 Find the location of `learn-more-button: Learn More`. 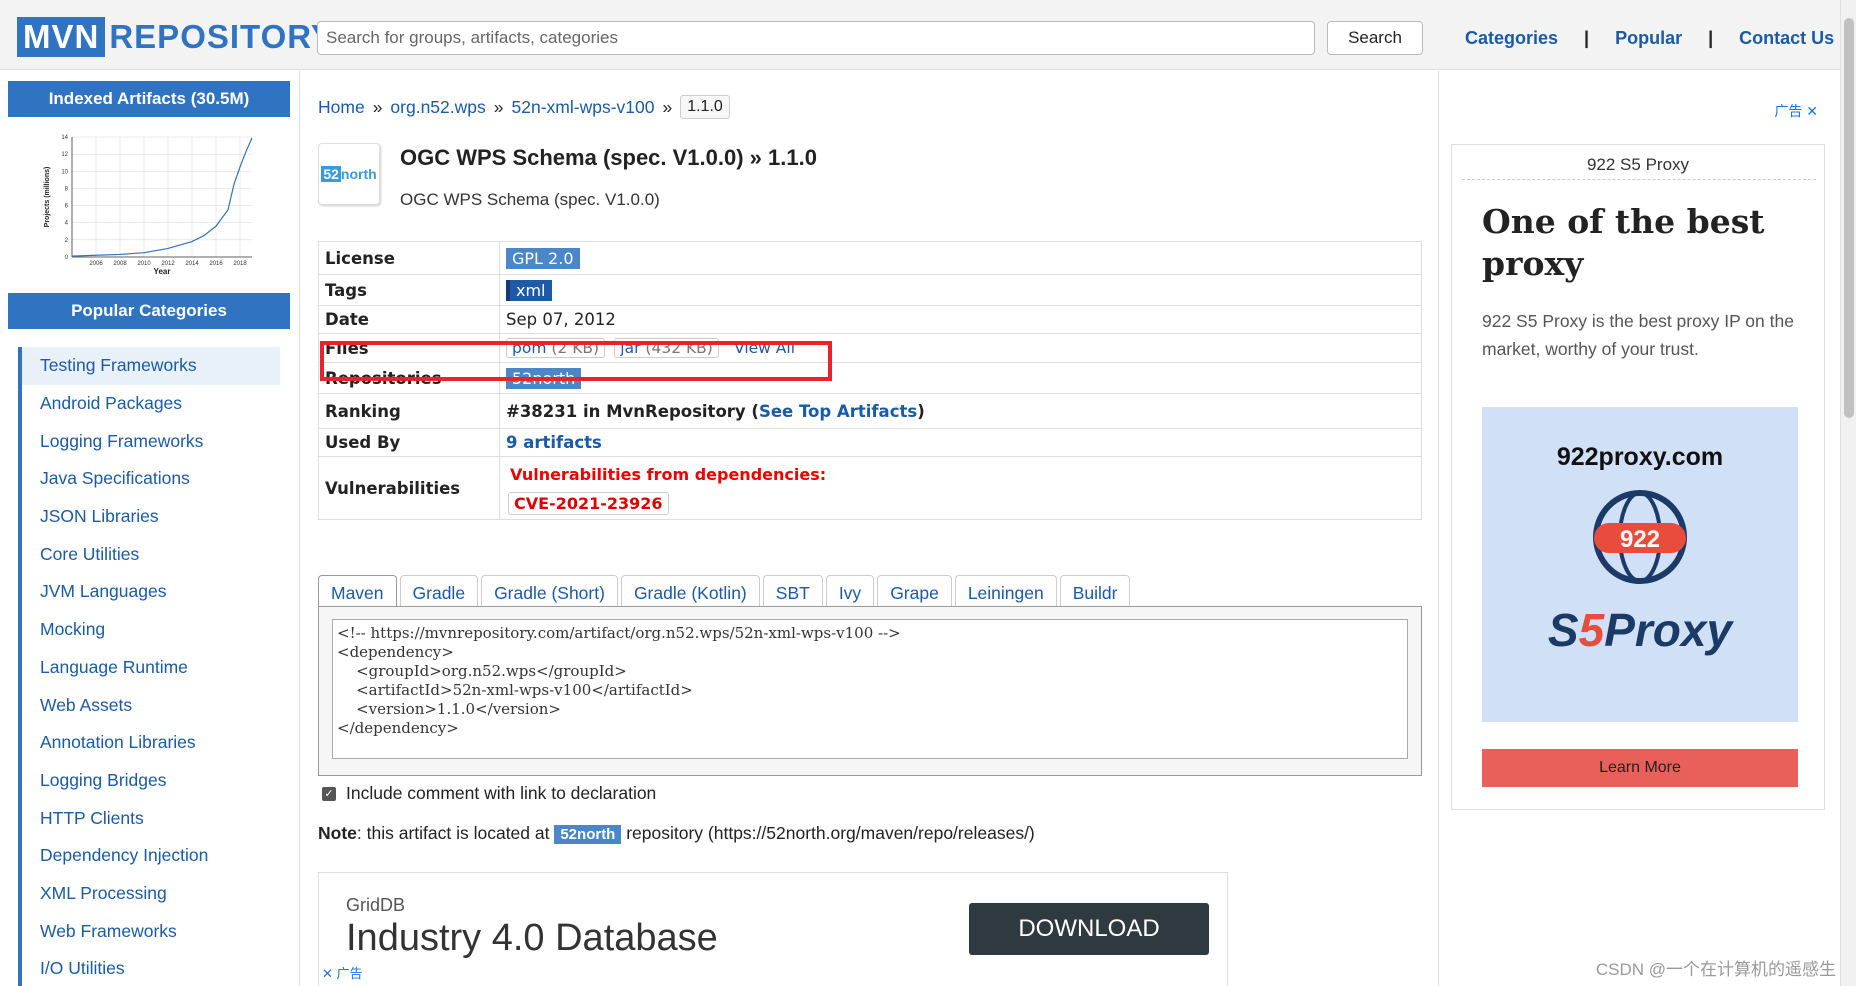

learn-more-button: Learn More is located at coordinates (1640, 768).